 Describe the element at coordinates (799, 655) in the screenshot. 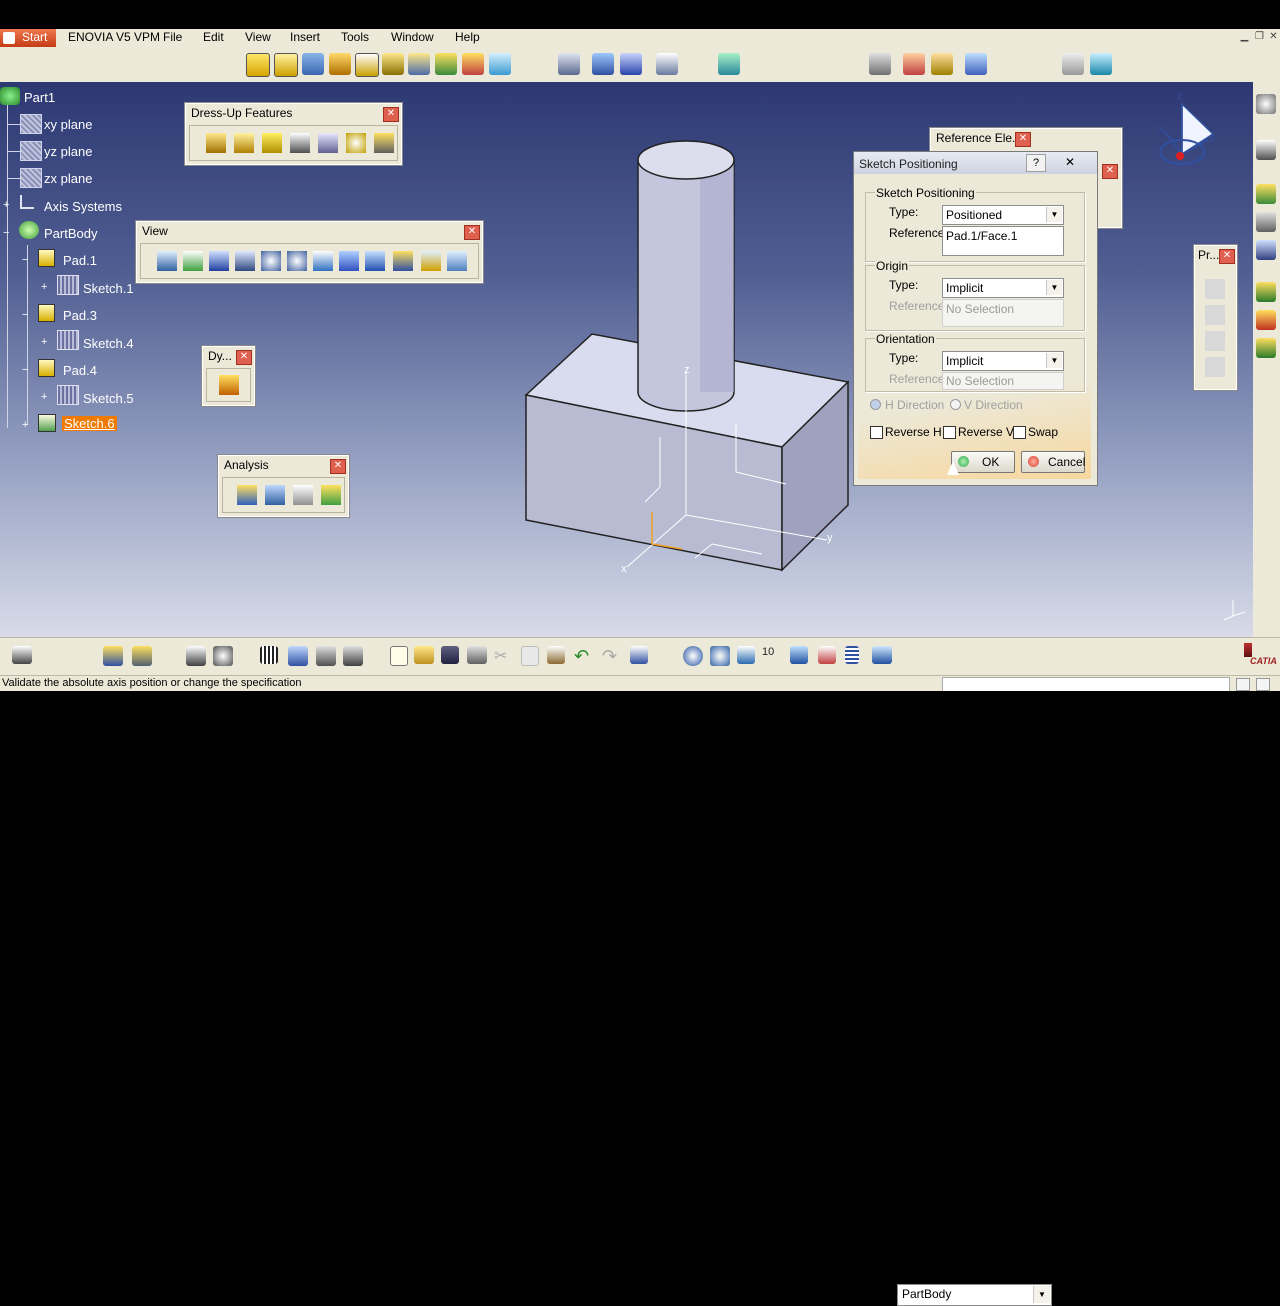

I see `measure-item-icon` at that location.